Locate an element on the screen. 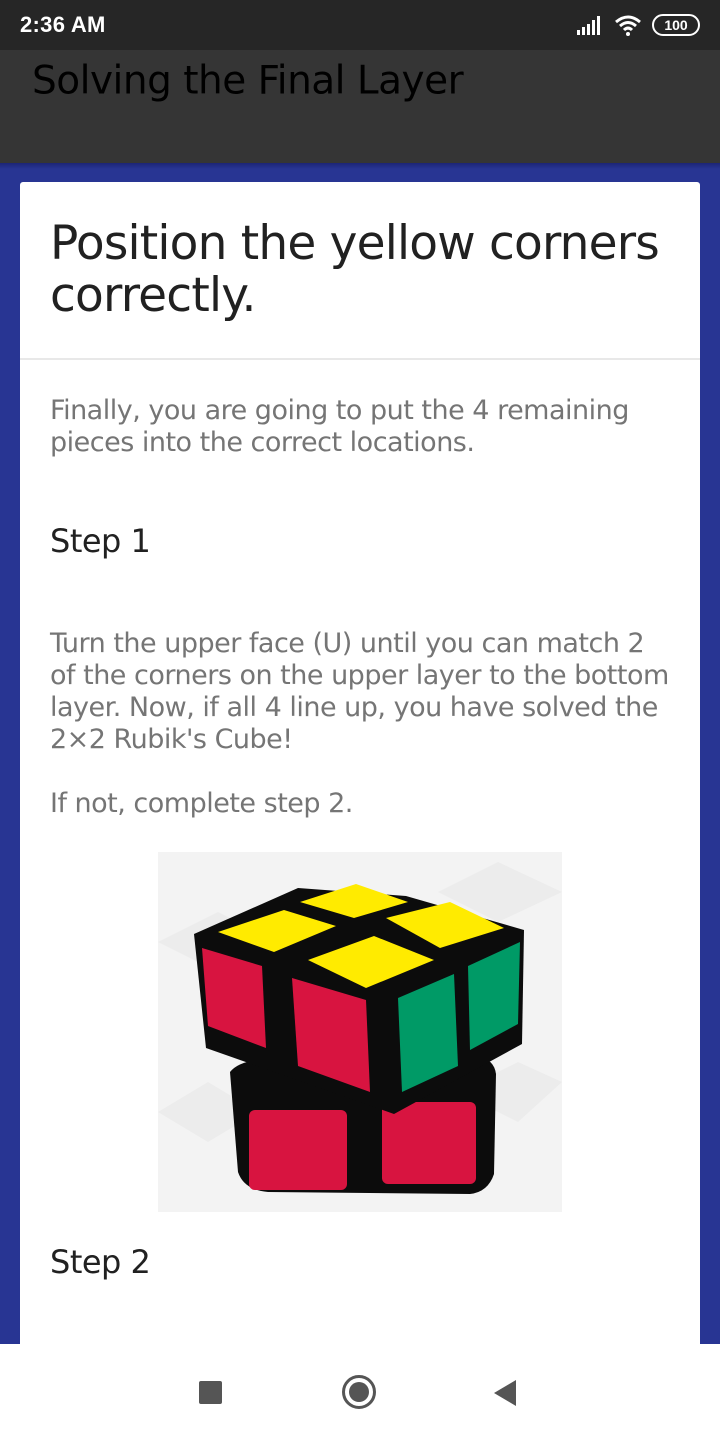 This screenshot has height=1440, width=720. app-bar-shadow is located at coordinates (360, 166).